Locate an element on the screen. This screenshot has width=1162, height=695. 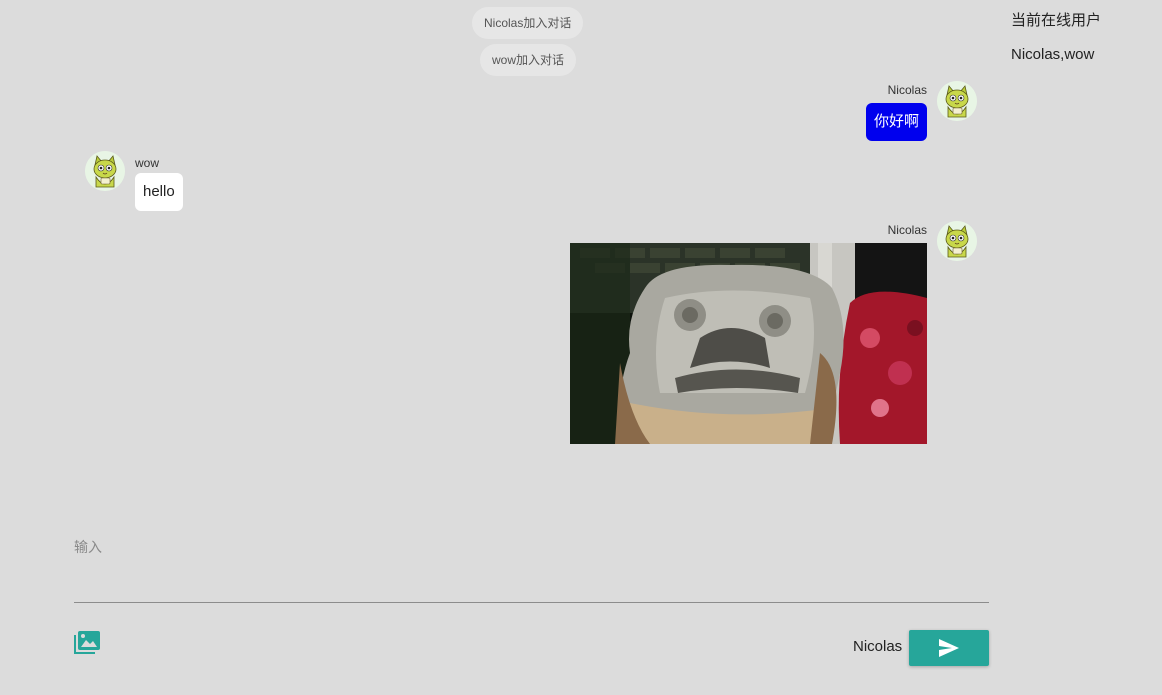
message-sender-name: wow is located at coordinates (147, 163).